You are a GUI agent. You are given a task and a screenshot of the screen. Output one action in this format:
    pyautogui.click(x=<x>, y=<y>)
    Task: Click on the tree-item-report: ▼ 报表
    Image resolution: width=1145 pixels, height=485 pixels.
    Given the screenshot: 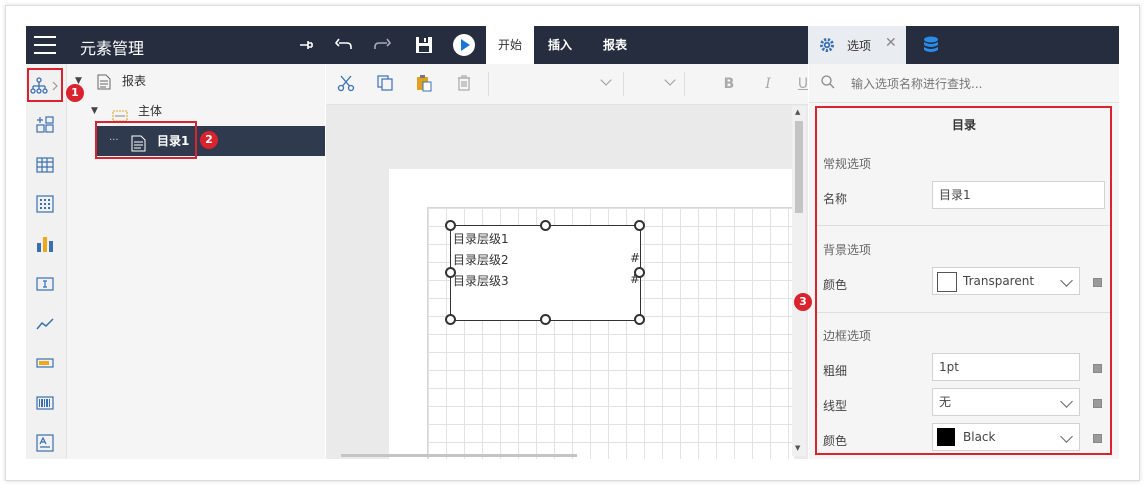 What is the action you would take?
    pyautogui.click(x=196, y=81)
    